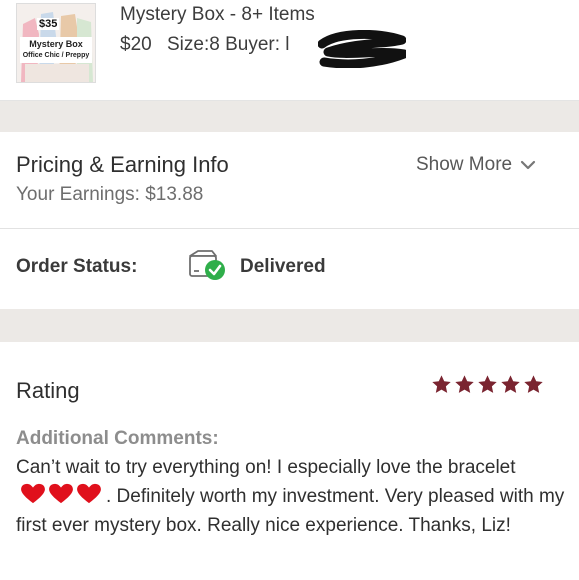 This screenshot has width=579, height=580. Describe the element at coordinates (117, 438) in the screenshot. I see `additional-comments-label: Additional Comments:` at that location.